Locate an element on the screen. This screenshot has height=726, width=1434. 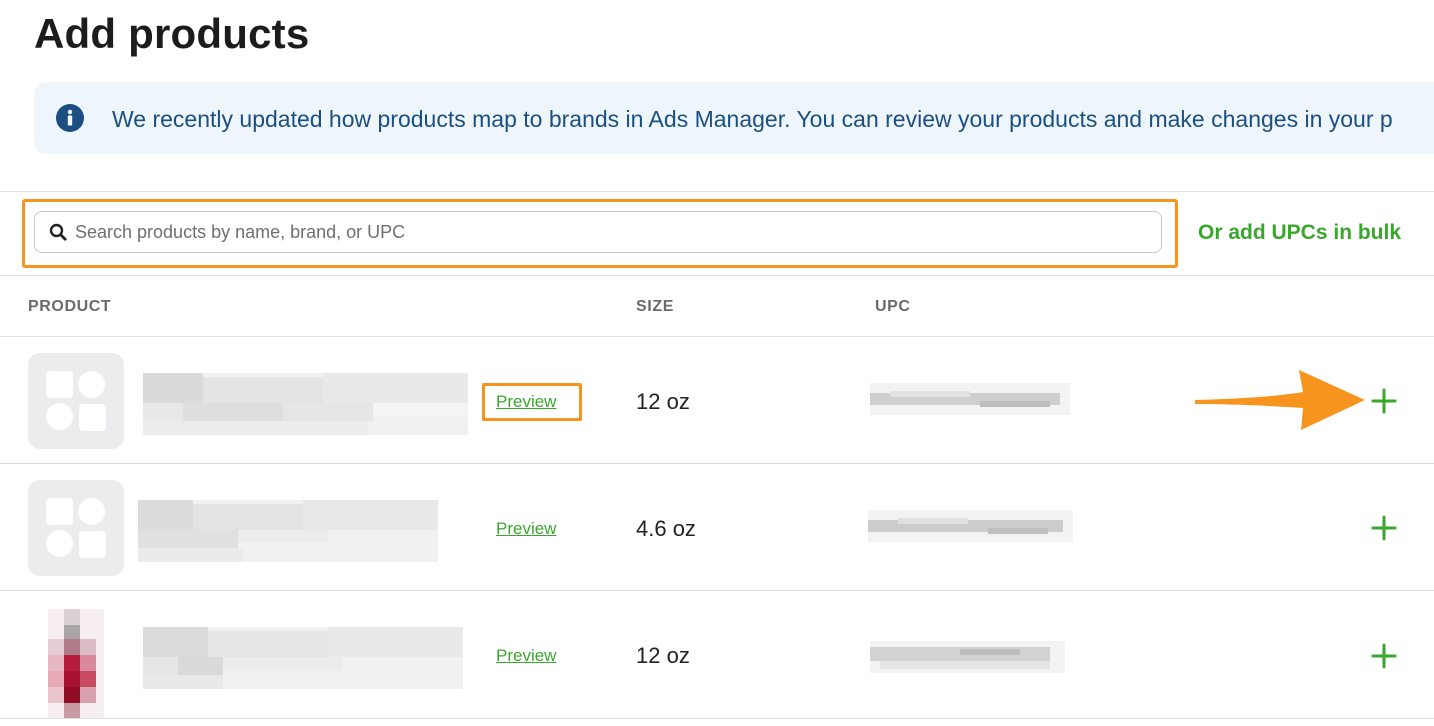
page-title: Add products is located at coordinates (172, 33).